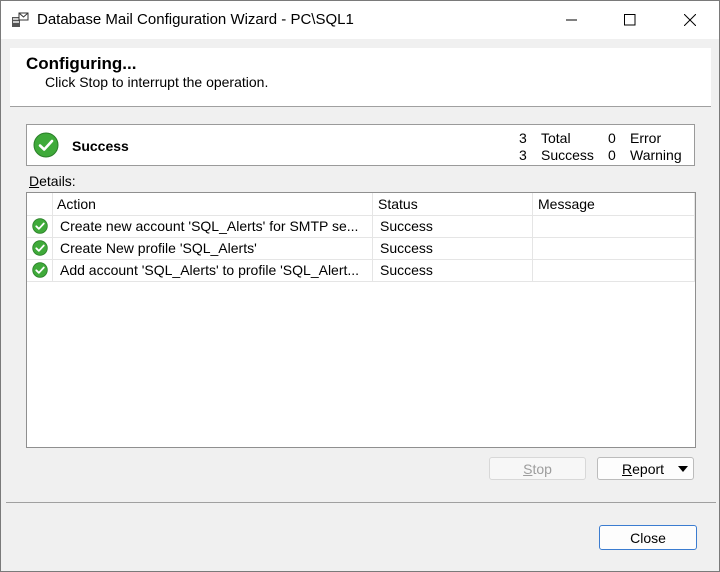 This screenshot has width=720, height=572. I want to click on warning-count: 0, so click(612, 155).